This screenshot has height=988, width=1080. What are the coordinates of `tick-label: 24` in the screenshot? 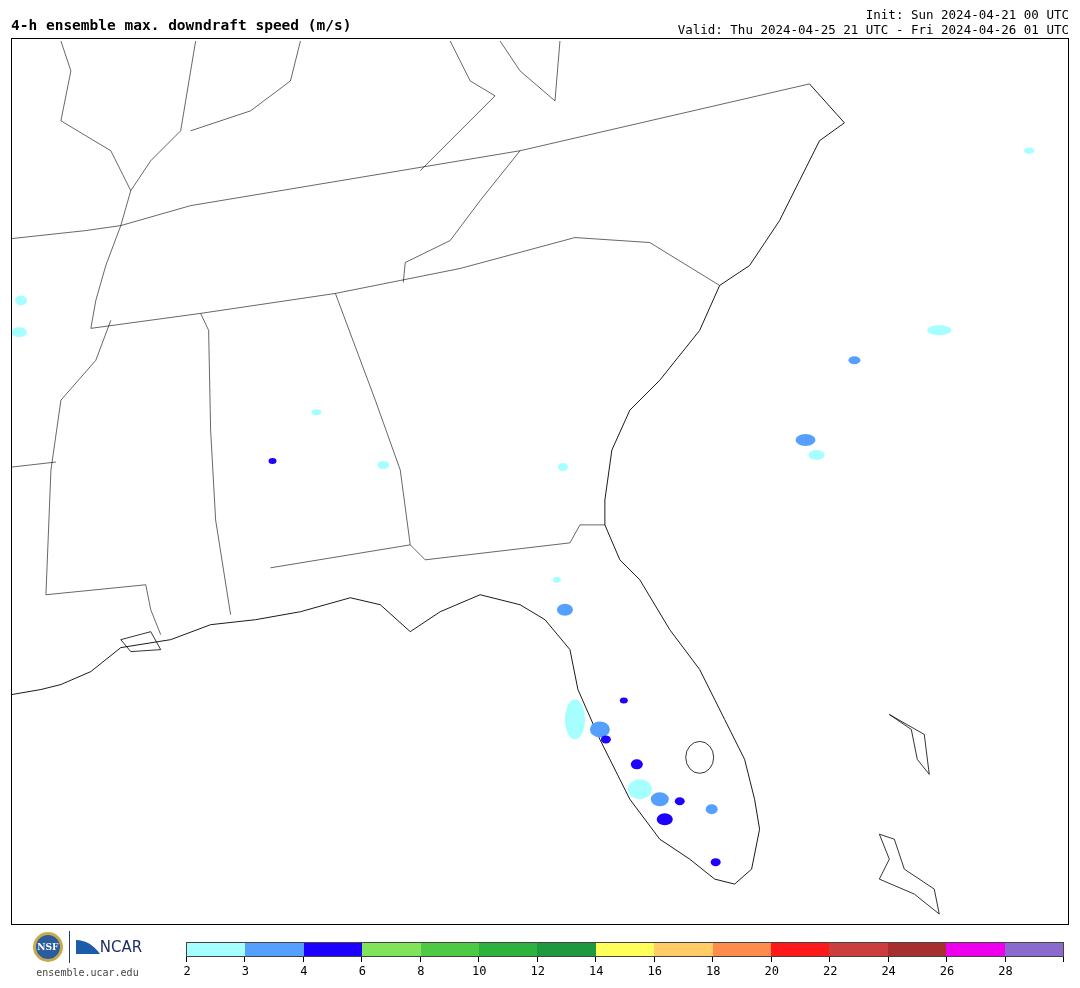 It's located at (888, 971).